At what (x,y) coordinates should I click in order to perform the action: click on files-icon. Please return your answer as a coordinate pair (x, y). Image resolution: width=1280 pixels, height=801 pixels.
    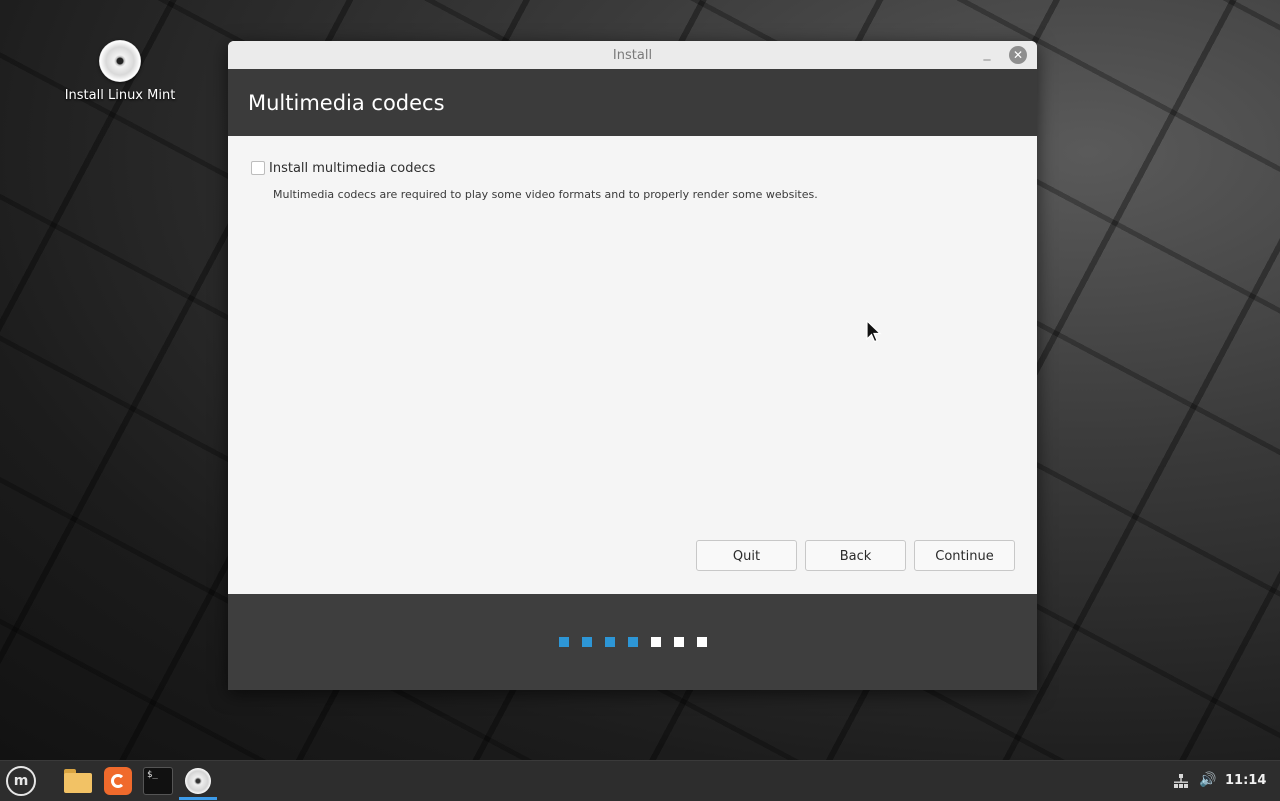
    Looking at the image, I should click on (78, 781).